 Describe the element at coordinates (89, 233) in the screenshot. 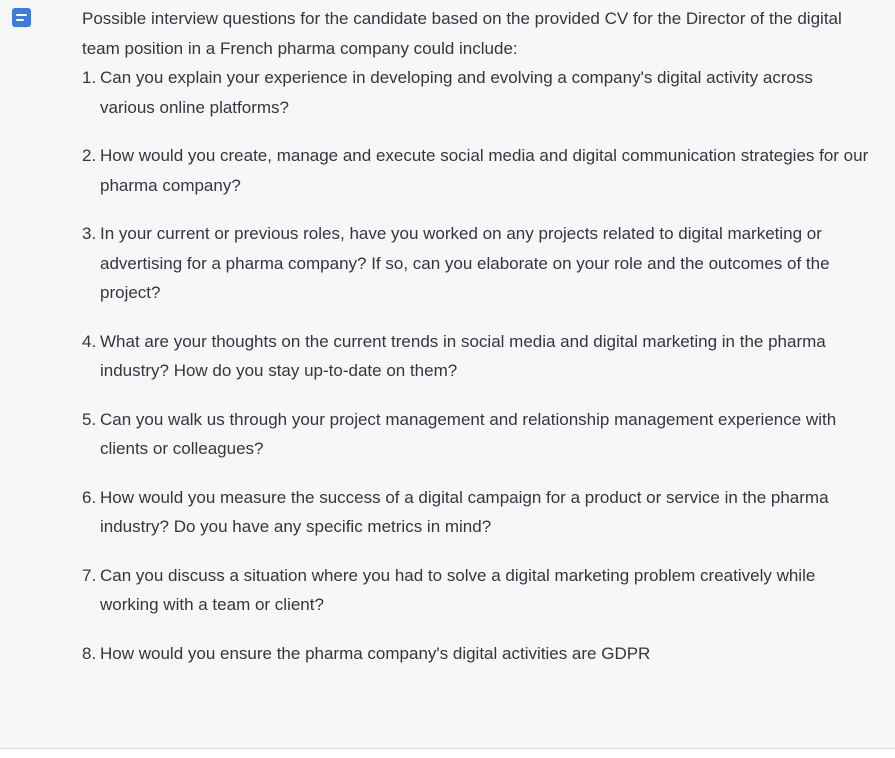

I see `list-item-number: 3.` at that location.